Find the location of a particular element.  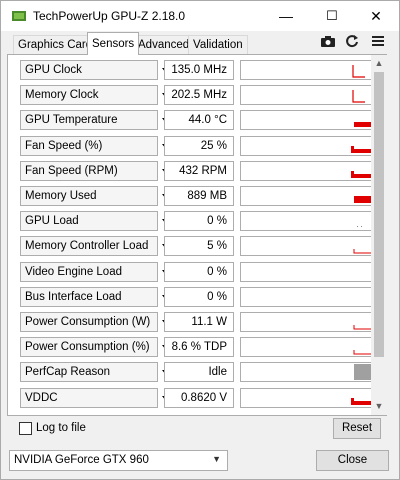

sensor-name-box: GPU Clock is located at coordinates (89, 70).